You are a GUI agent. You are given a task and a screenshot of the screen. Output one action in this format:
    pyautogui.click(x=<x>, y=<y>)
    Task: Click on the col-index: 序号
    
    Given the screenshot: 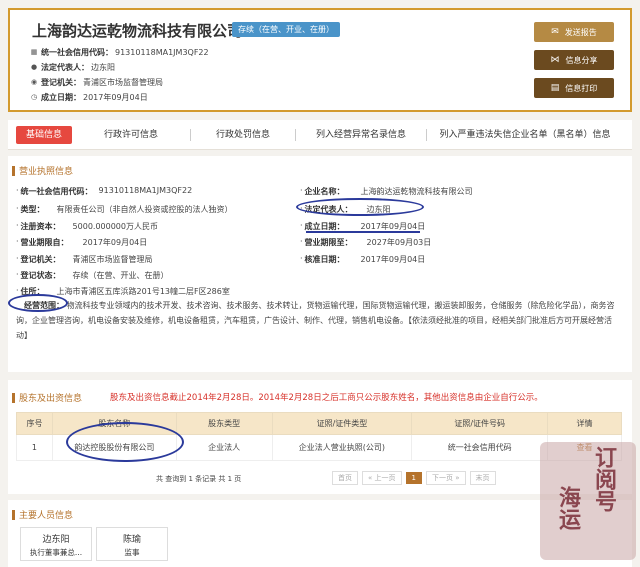 What is the action you would take?
    pyautogui.click(x=34, y=423)
    